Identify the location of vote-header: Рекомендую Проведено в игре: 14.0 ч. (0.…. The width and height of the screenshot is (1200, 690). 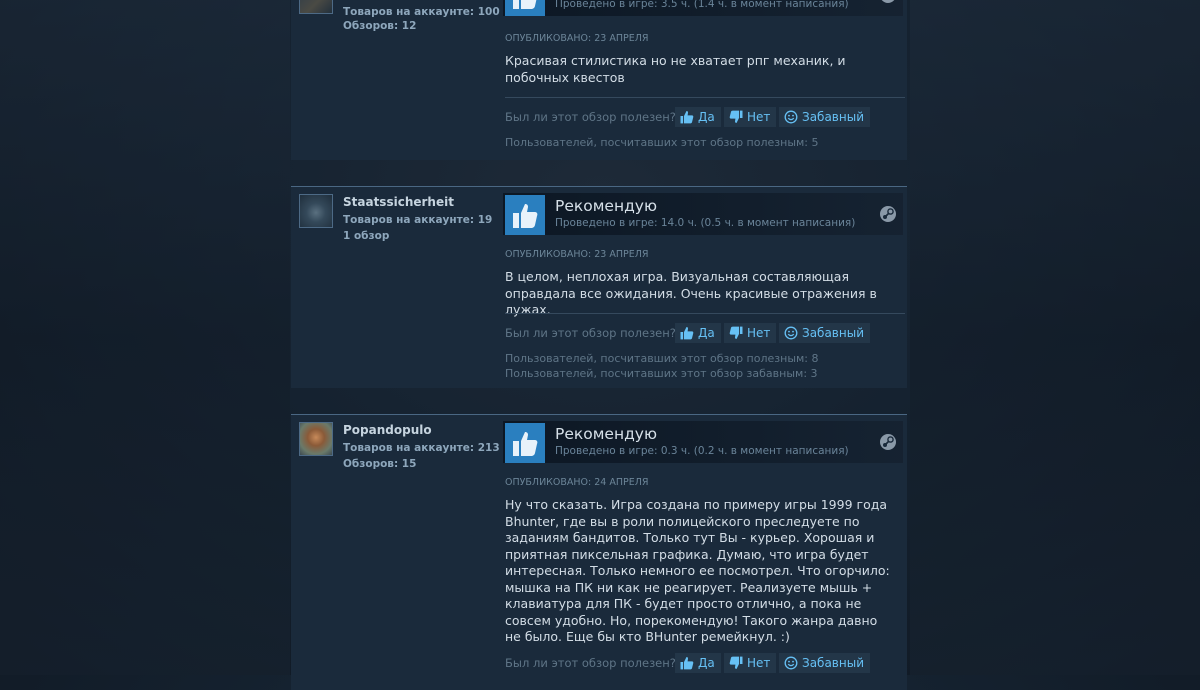
(703, 214).